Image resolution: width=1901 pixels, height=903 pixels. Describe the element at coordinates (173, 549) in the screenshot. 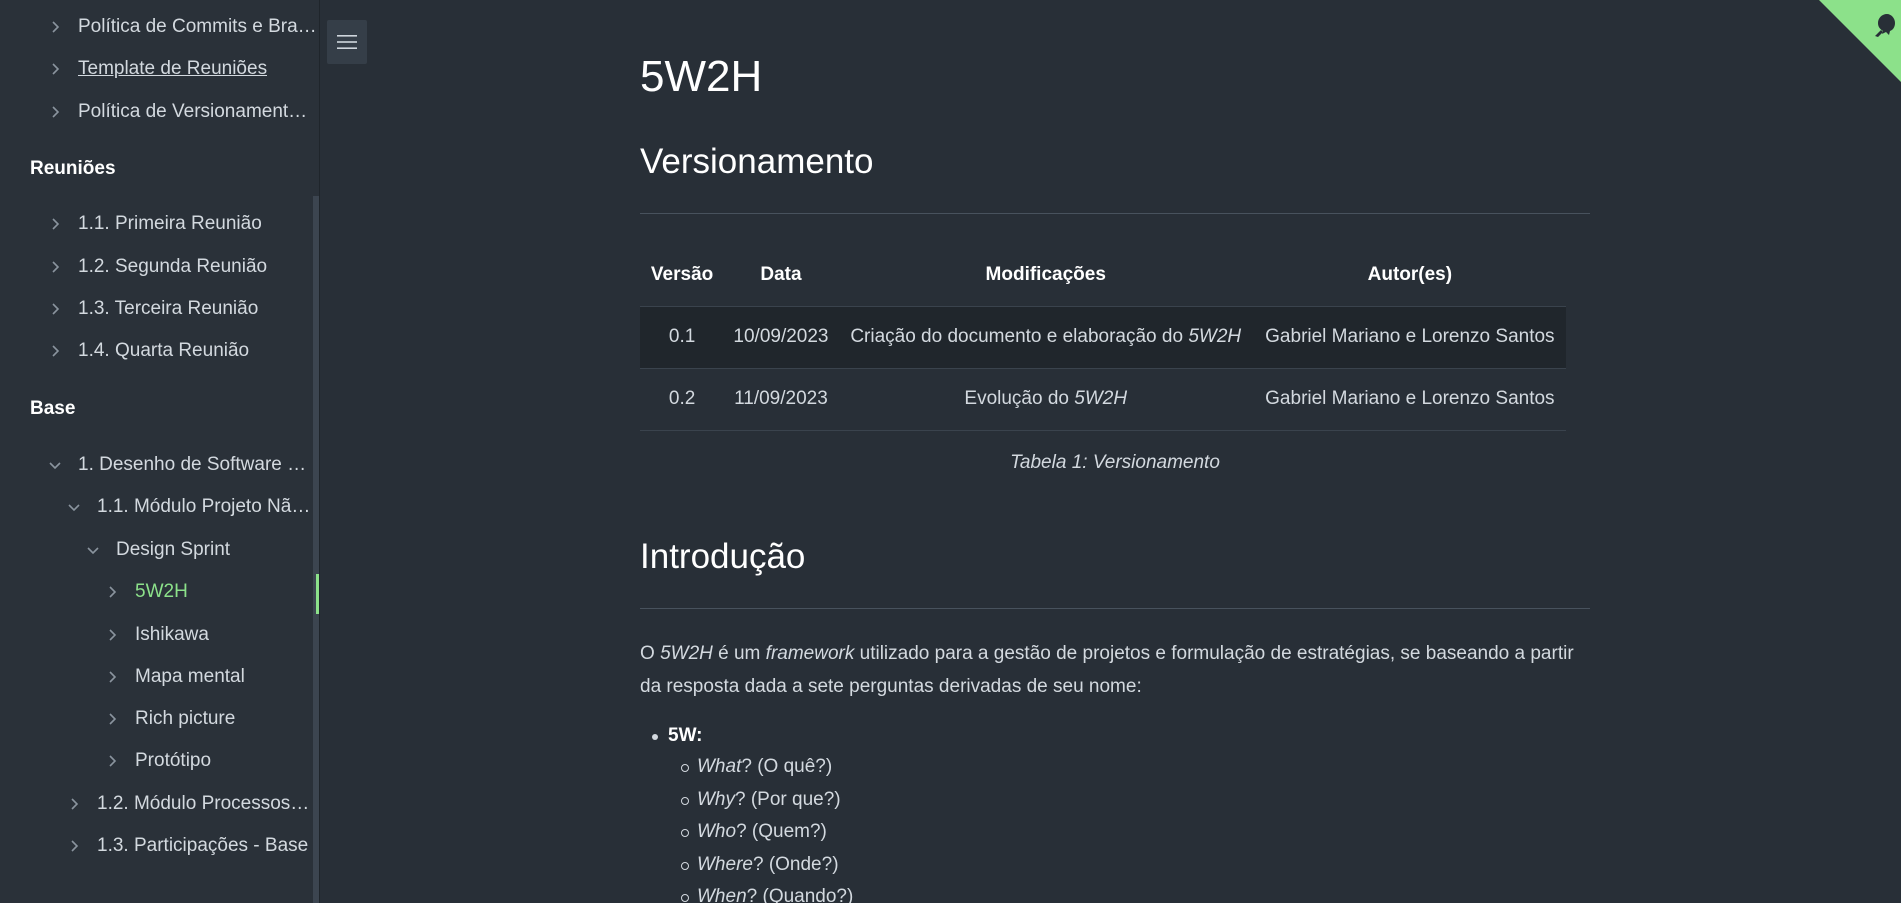

I see `sidebar-item-label: Design Sprint` at that location.